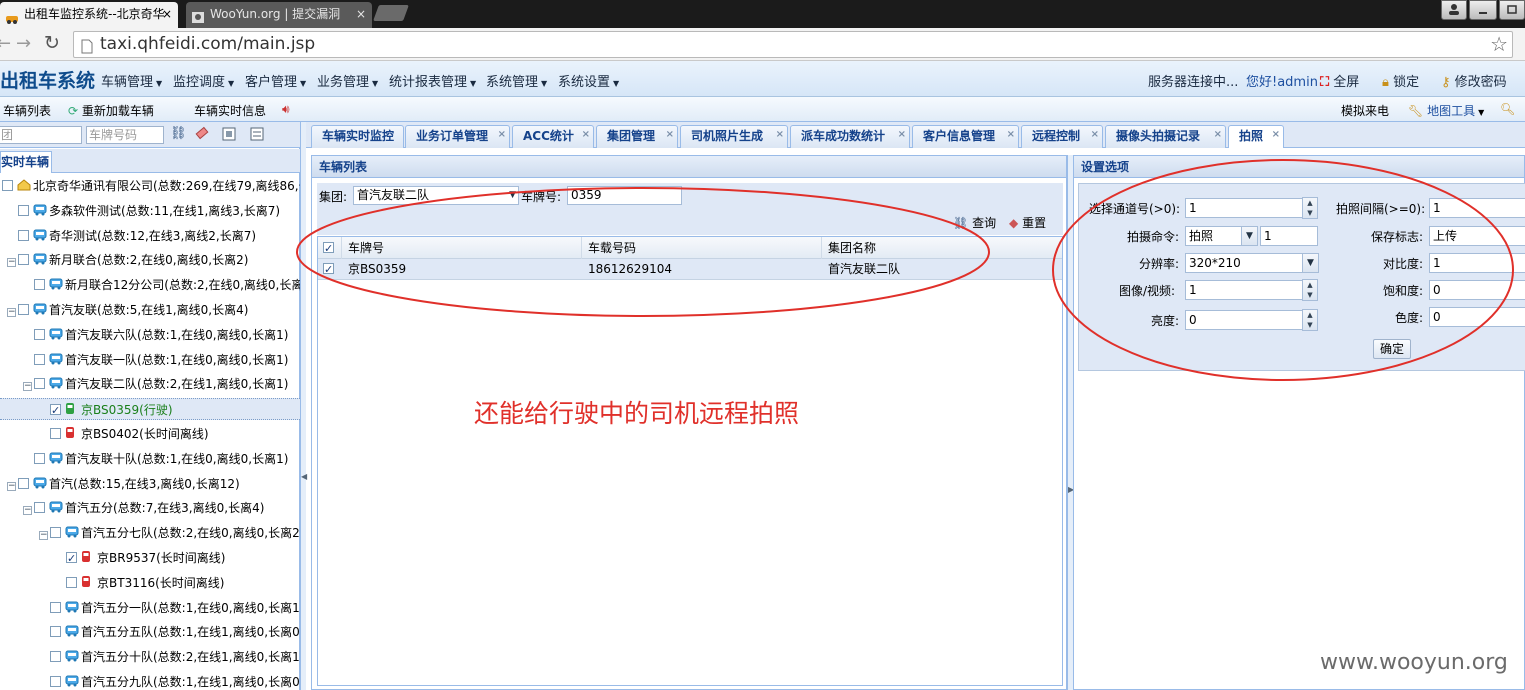 This screenshot has height=690, width=1525. What do you see at coordinates (637, 413) in the screenshot?
I see `annotation-text: 还能给行驶中的司机远程拍照` at bounding box center [637, 413].